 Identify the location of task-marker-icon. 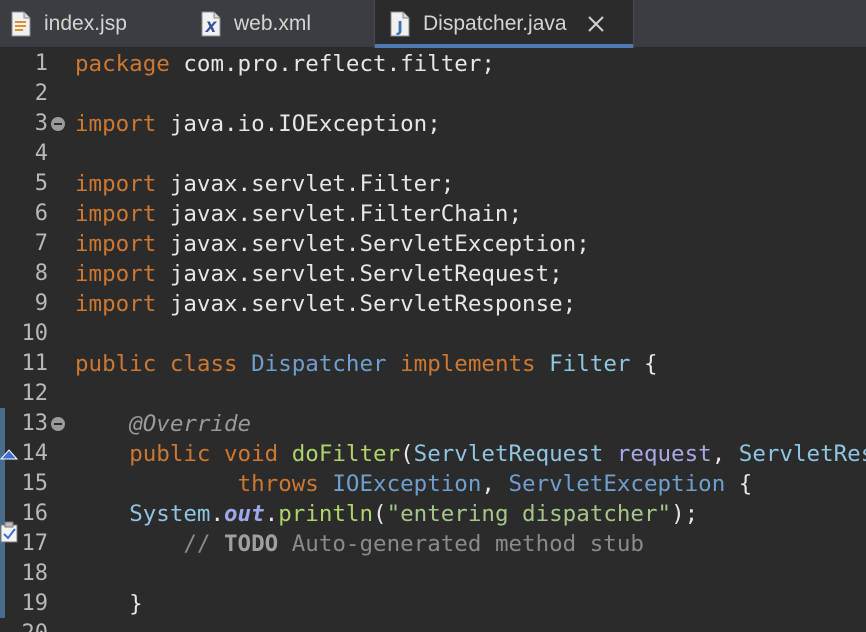
(9, 532).